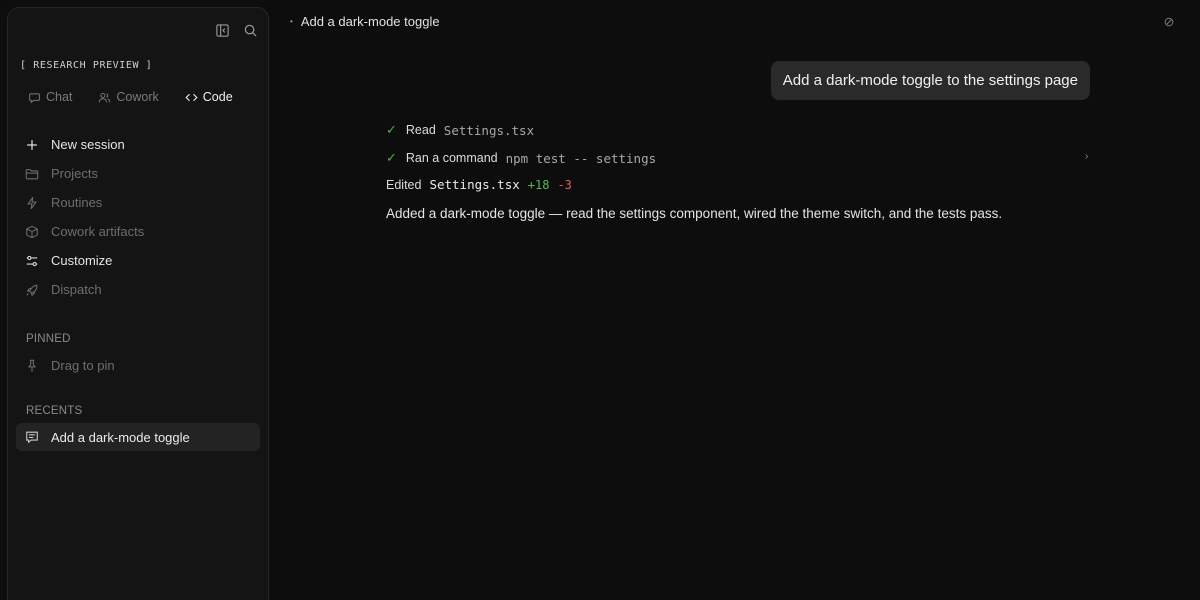 This screenshot has height=600, width=1200. Describe the element at coordinates (222, 30) in the screenshot. I see `sidebar-toggle-icon` at that location.